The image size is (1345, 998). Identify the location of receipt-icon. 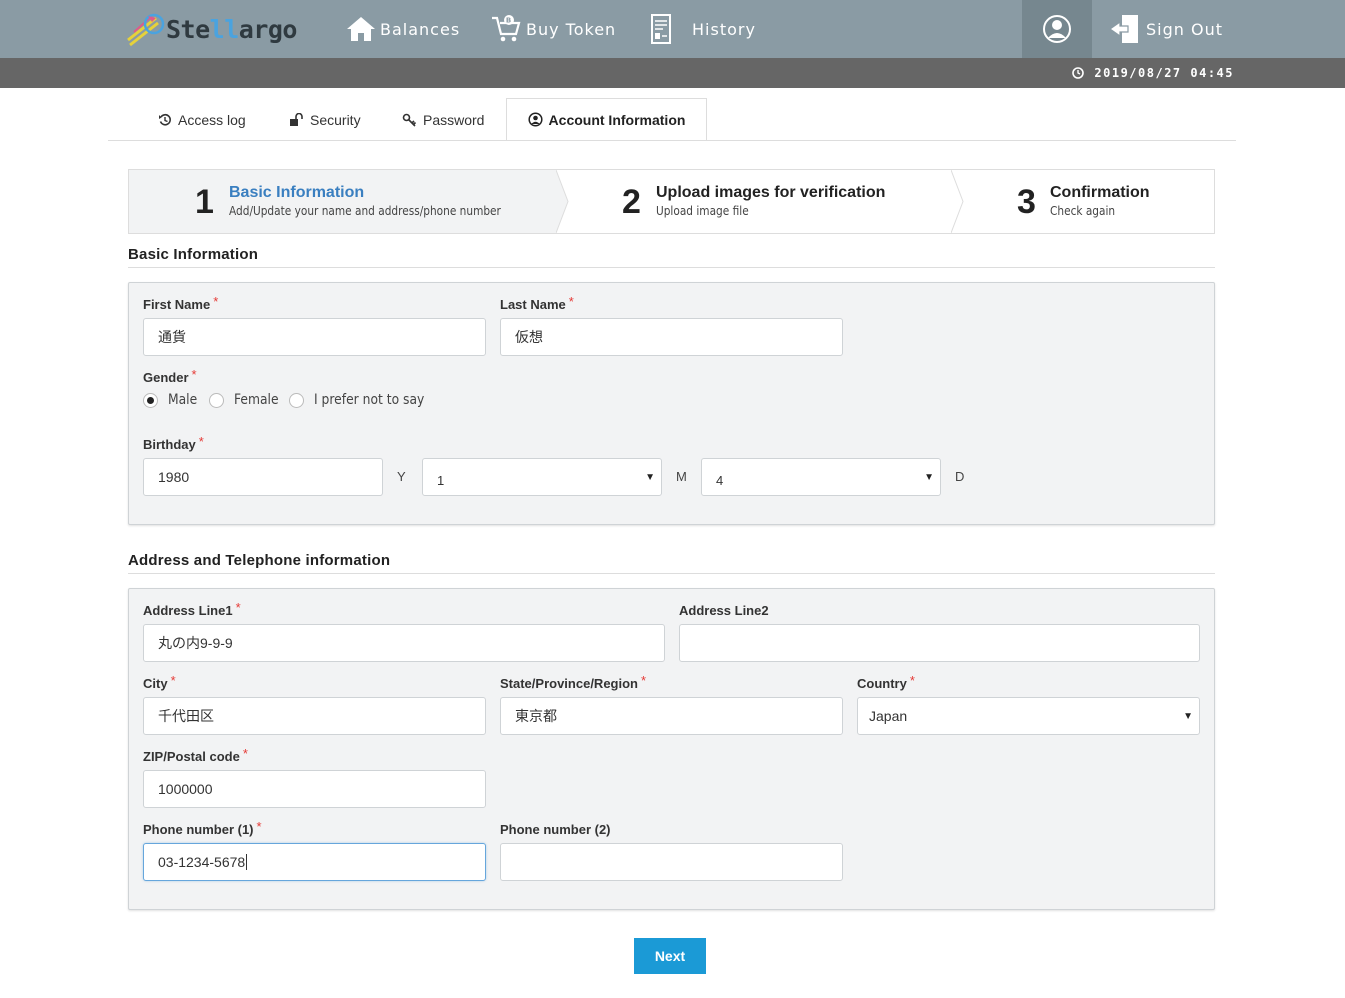
(661, 29).